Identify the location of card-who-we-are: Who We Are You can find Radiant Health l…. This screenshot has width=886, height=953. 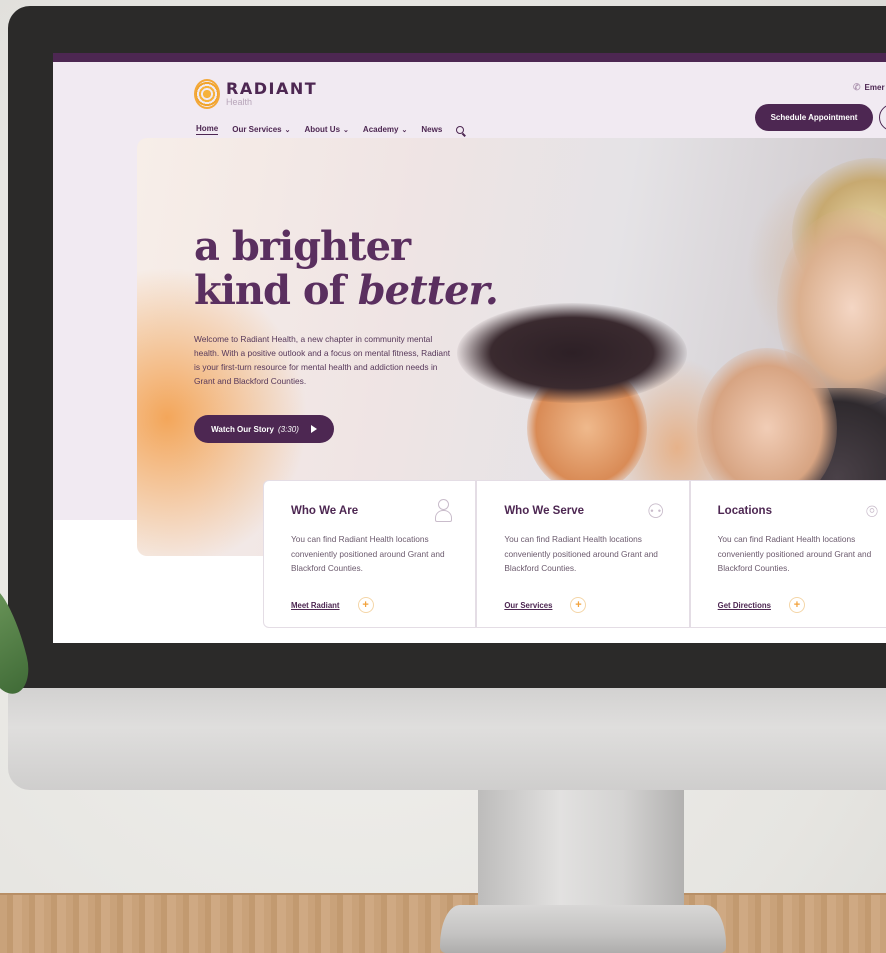
(370, 554).